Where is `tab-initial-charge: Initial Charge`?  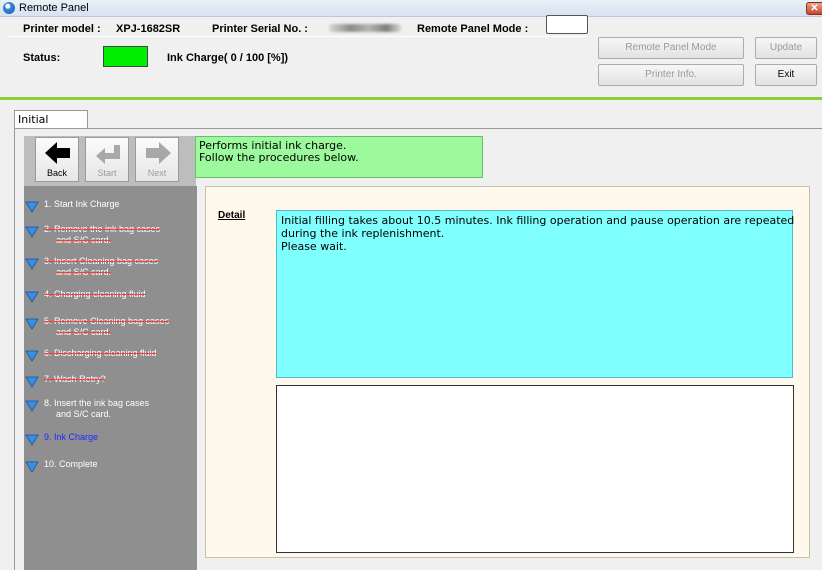 tab-initial-charge: Initial Charge is located at coordinates (51, 126).